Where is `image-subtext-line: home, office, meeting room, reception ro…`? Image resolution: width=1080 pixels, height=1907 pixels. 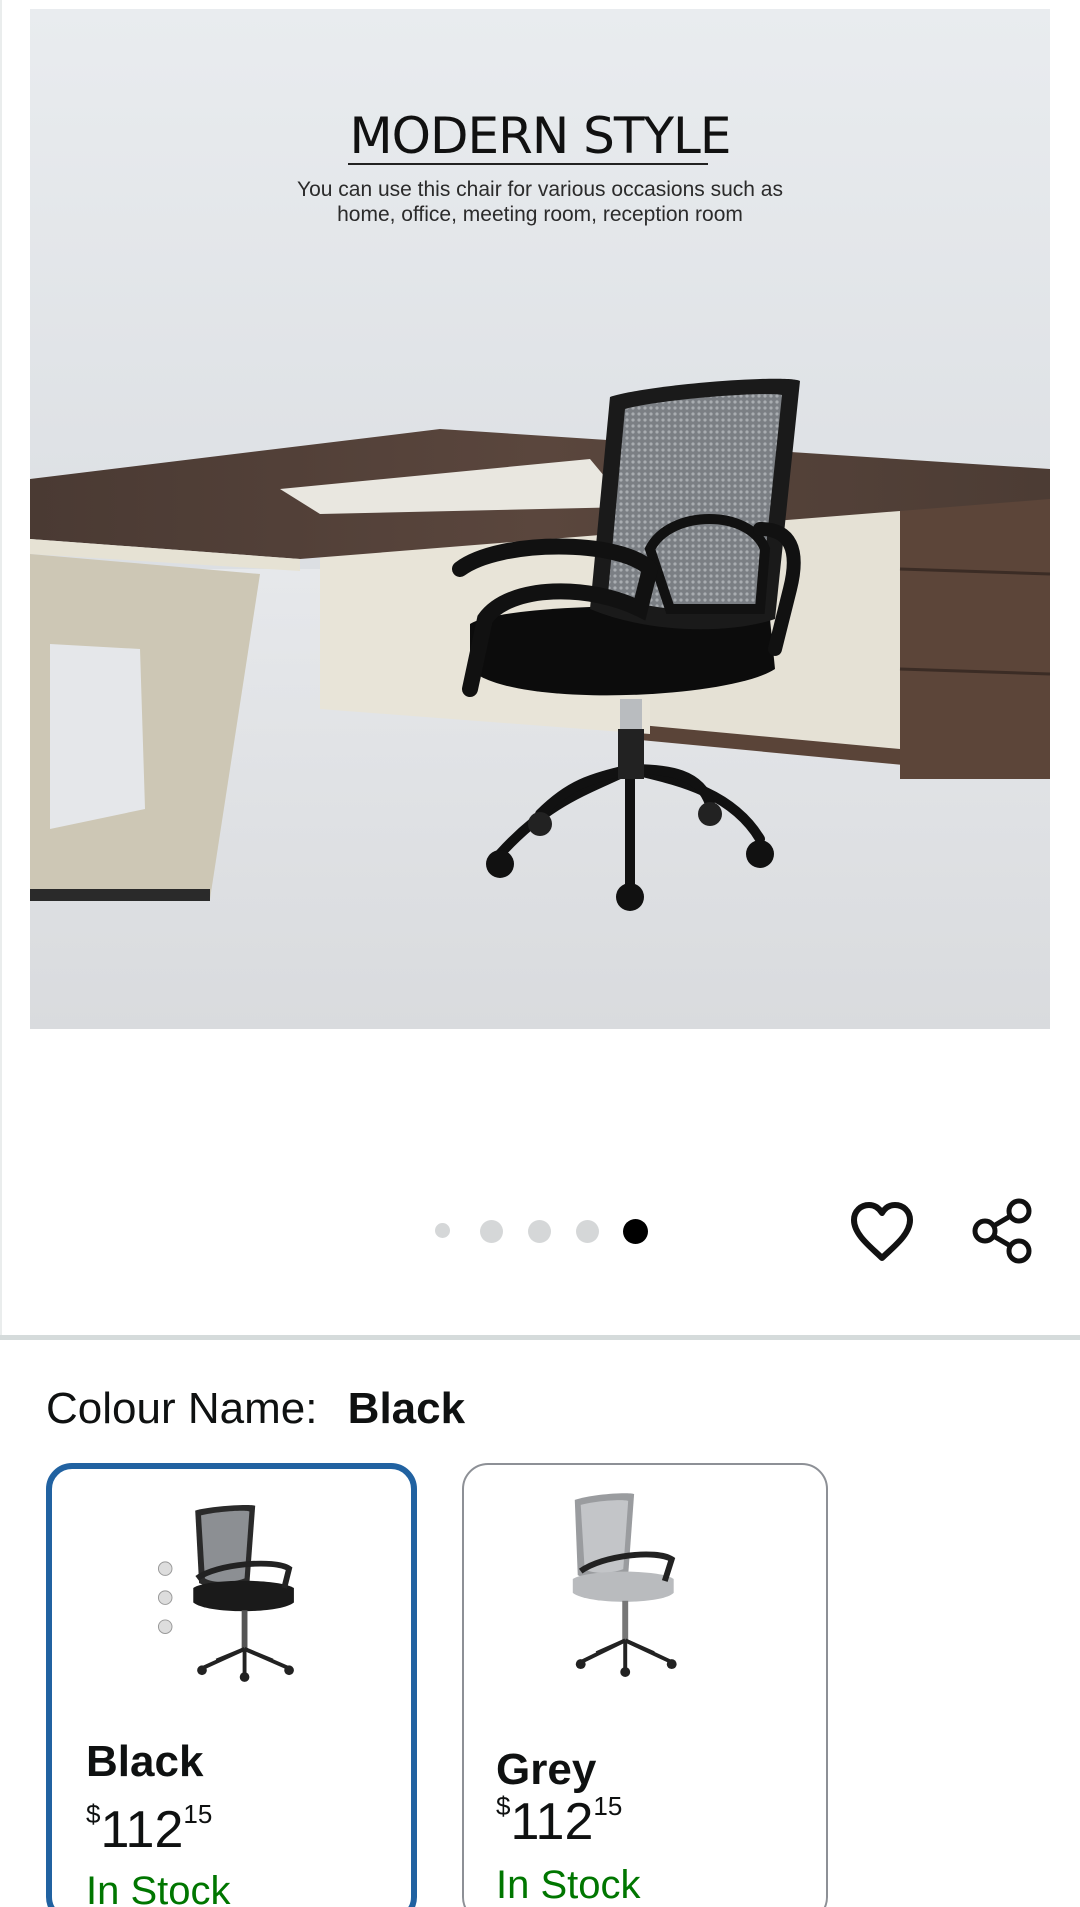
image-subtext-line: home, office, meeting room, reception ro… is located at coordinates (540, 214).